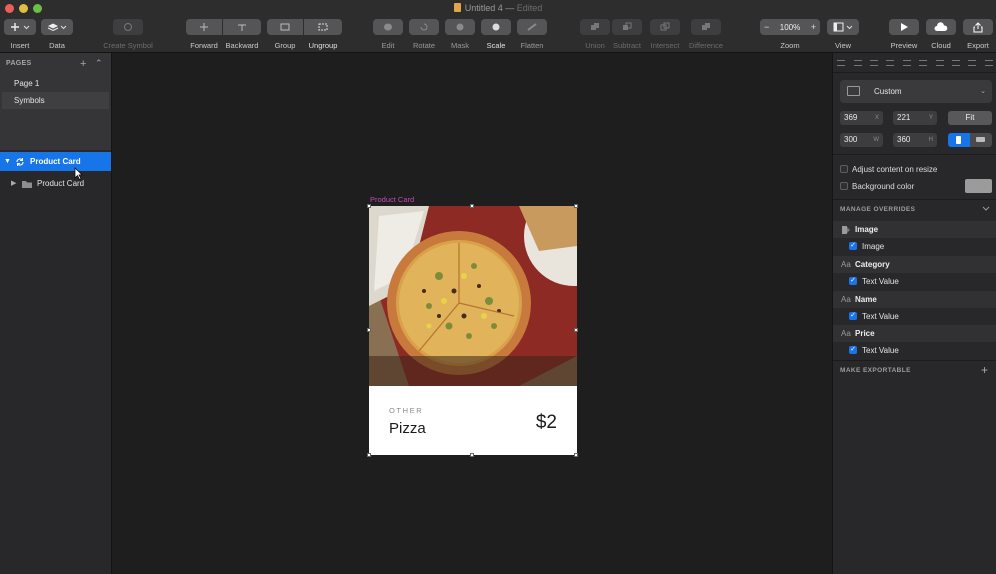 The width and height of the screenshot is (996, 574). I want to click on distribute-vertical-icon, so click(955, 62).